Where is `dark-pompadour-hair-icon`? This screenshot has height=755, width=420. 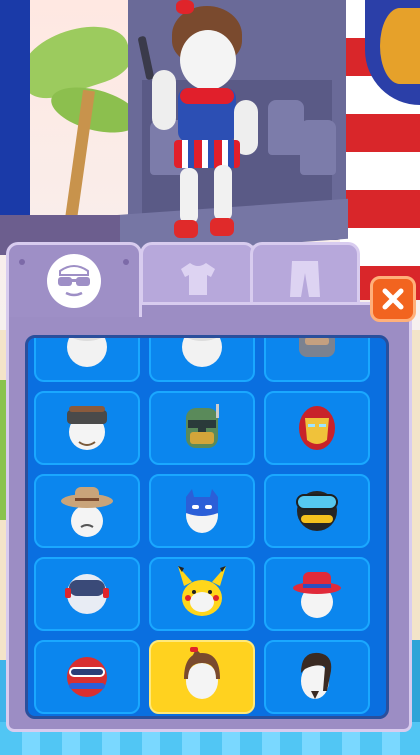
dark-pompadour-hair-icon is located at coordinates (317, 677).